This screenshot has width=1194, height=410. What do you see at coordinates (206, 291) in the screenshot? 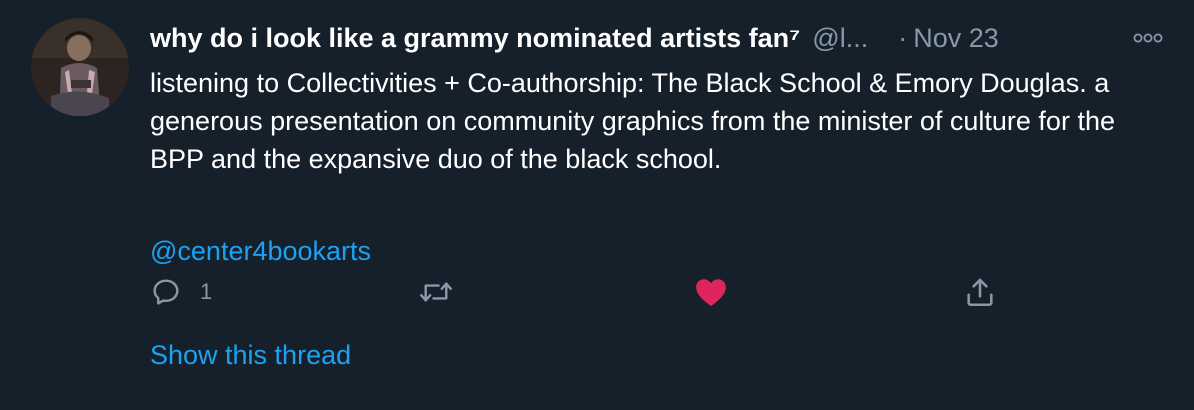
I see `reply-count: 1` at bounding box center [206, 291].